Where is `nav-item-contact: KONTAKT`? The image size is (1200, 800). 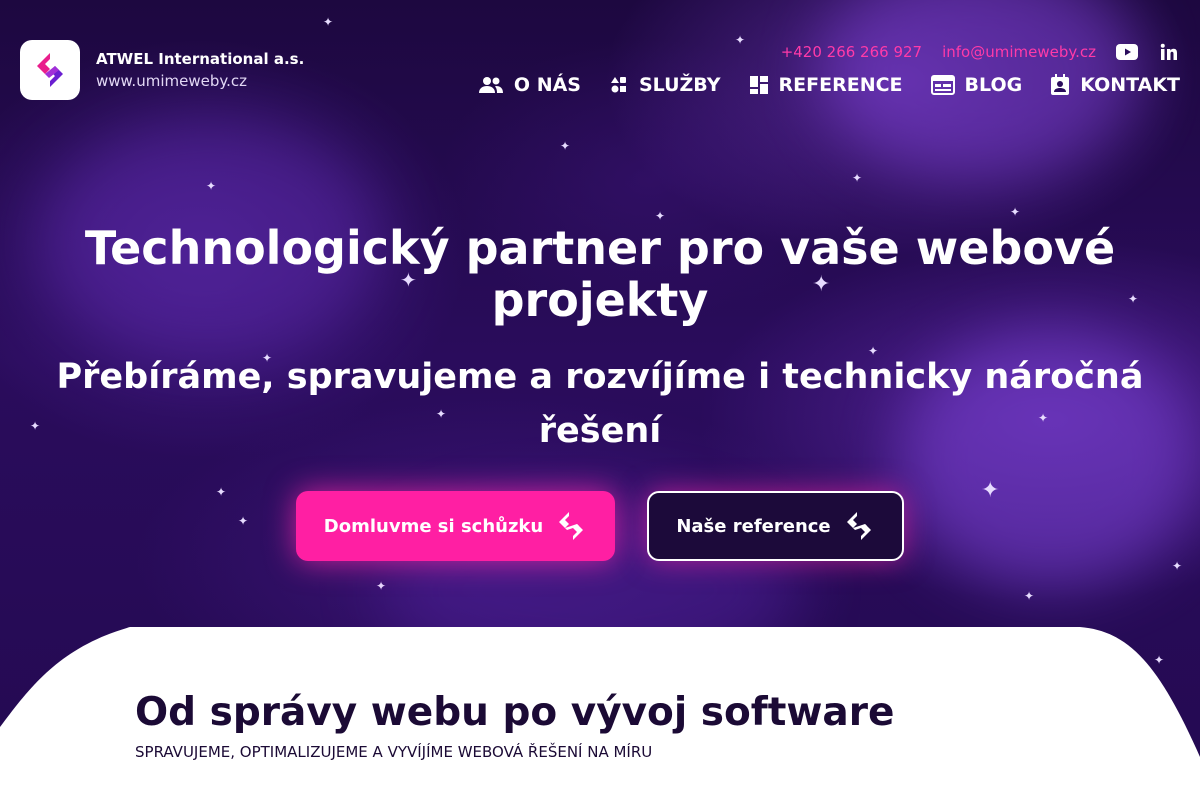 nav-item-contact: KONTAKT is located at coordinates (1115, 85).